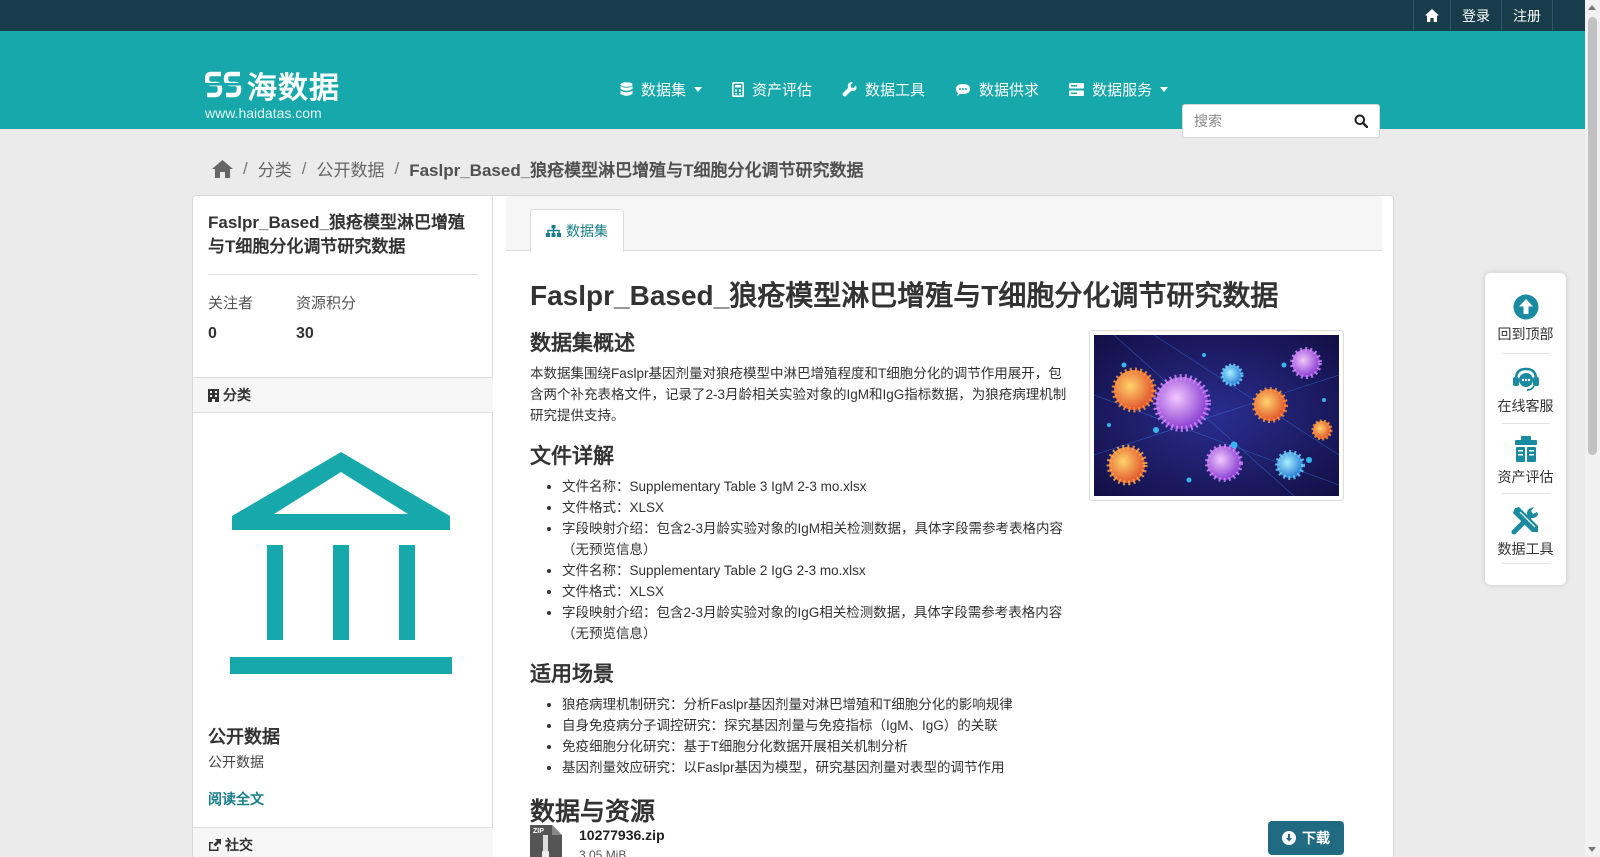 Image resolution: width=1600 pixels, height=857 pixels. What do you see at coordinates (214, 845) in the screenshot?
I see `share-icon` at bounding box center [214, 845].